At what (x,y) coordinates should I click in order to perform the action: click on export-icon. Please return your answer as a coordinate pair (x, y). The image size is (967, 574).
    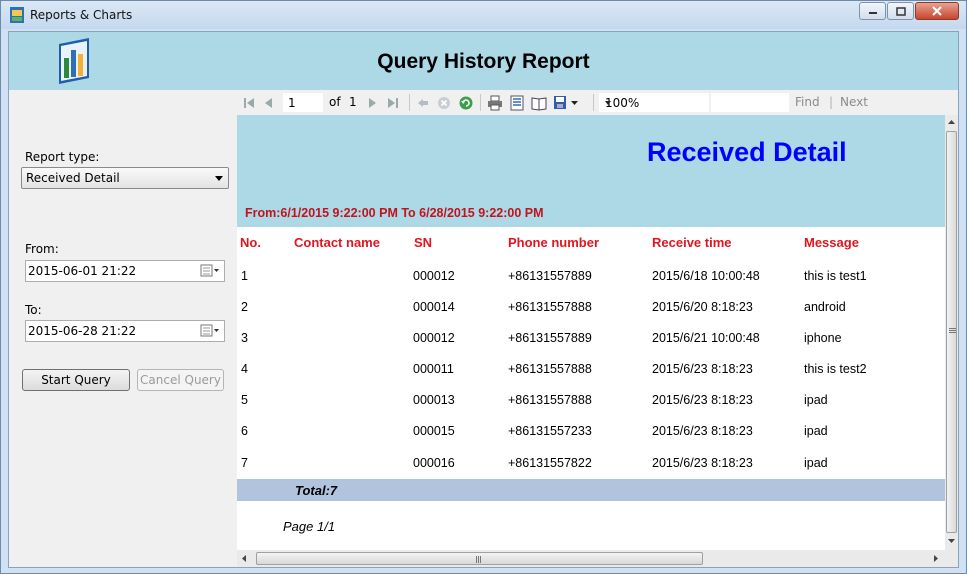
    Looking at the image, I should click on (561, 103).